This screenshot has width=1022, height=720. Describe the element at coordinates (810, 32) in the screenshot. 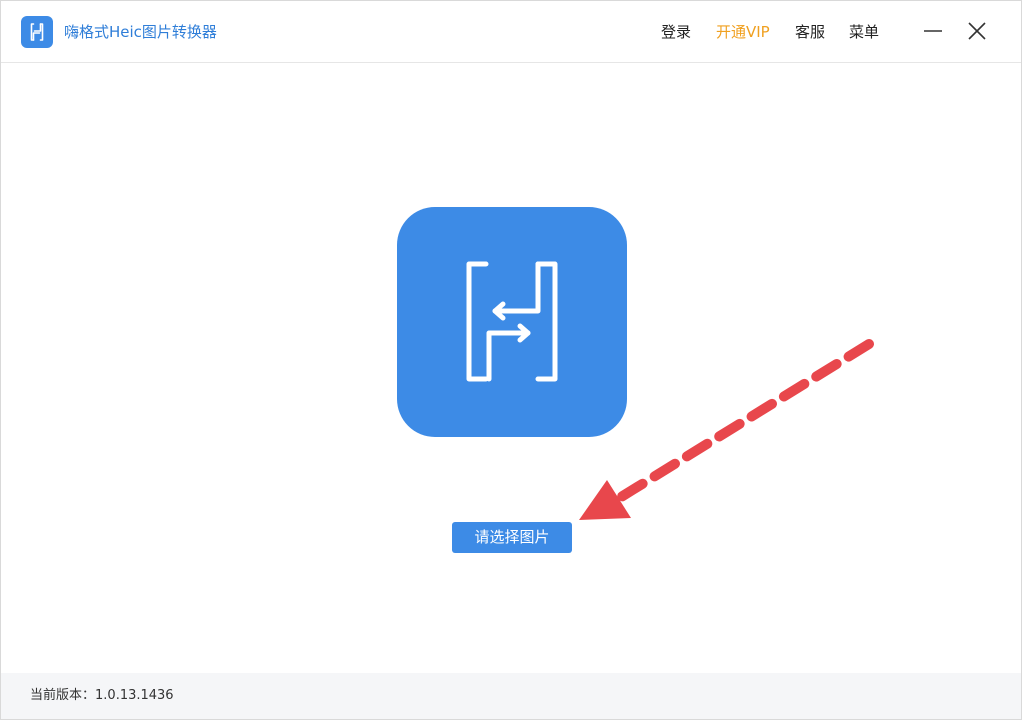

I see `support-link: 客服` at that location.